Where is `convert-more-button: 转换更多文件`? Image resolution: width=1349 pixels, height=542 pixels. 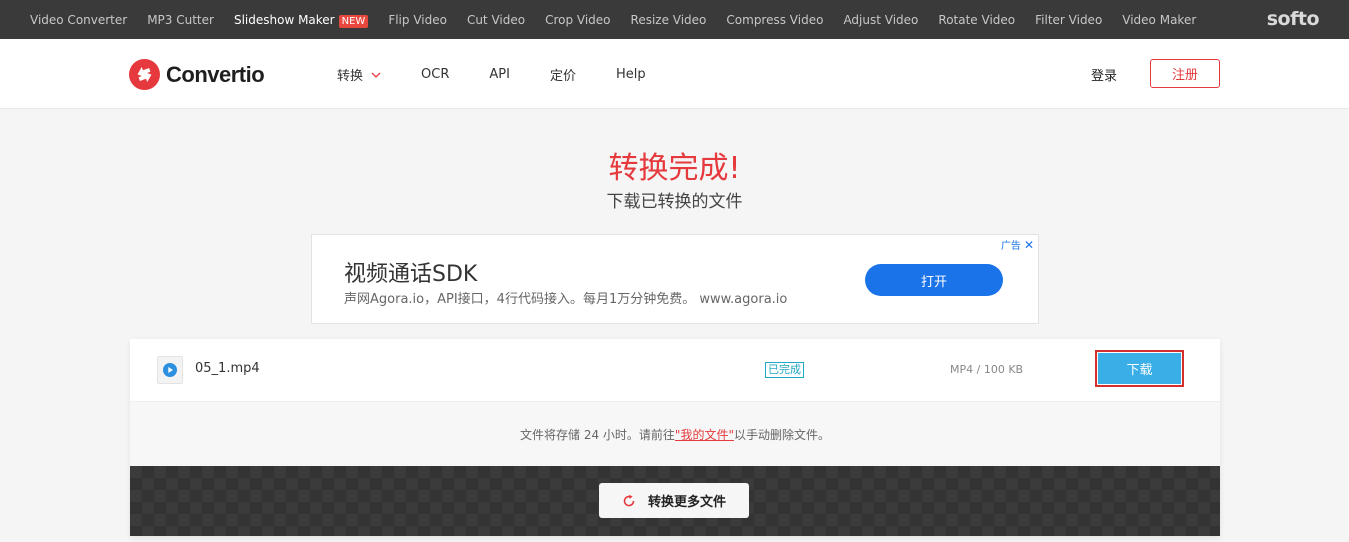 convert-more-button: 转换更多文件 is located at coordinates (674, 500).